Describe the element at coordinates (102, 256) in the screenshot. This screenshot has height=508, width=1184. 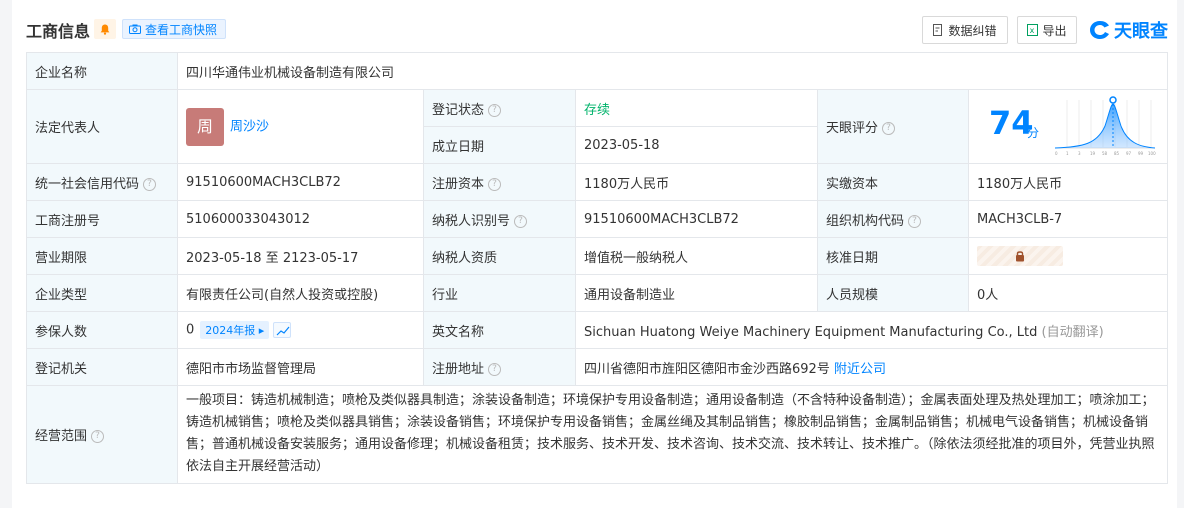
I see `term-label: 营业期限` at that location.